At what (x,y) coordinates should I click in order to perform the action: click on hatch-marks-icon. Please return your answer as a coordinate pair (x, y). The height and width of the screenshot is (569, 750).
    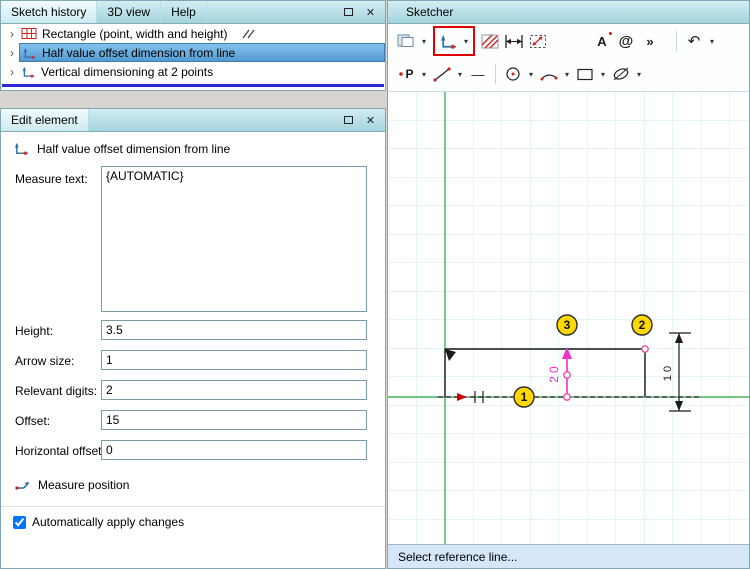
    Looking at the image, I should click on (248, 34).